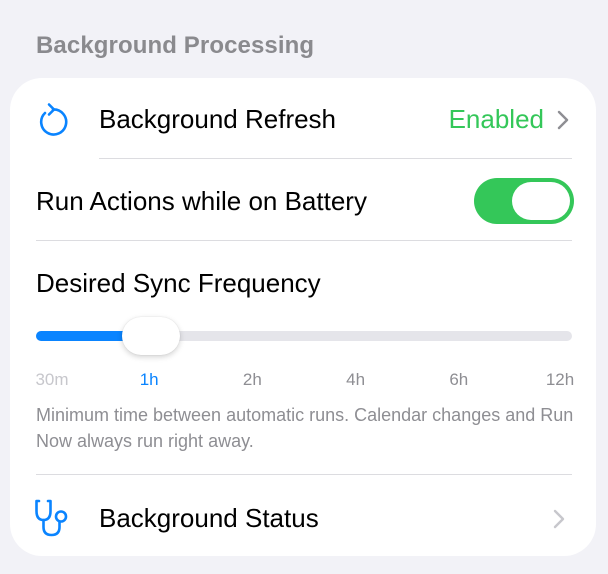  Describe the element at coordinates (201, 201) in the screenshot. I see `battery-toggle-label: Run Actions while on Battery` at that location.